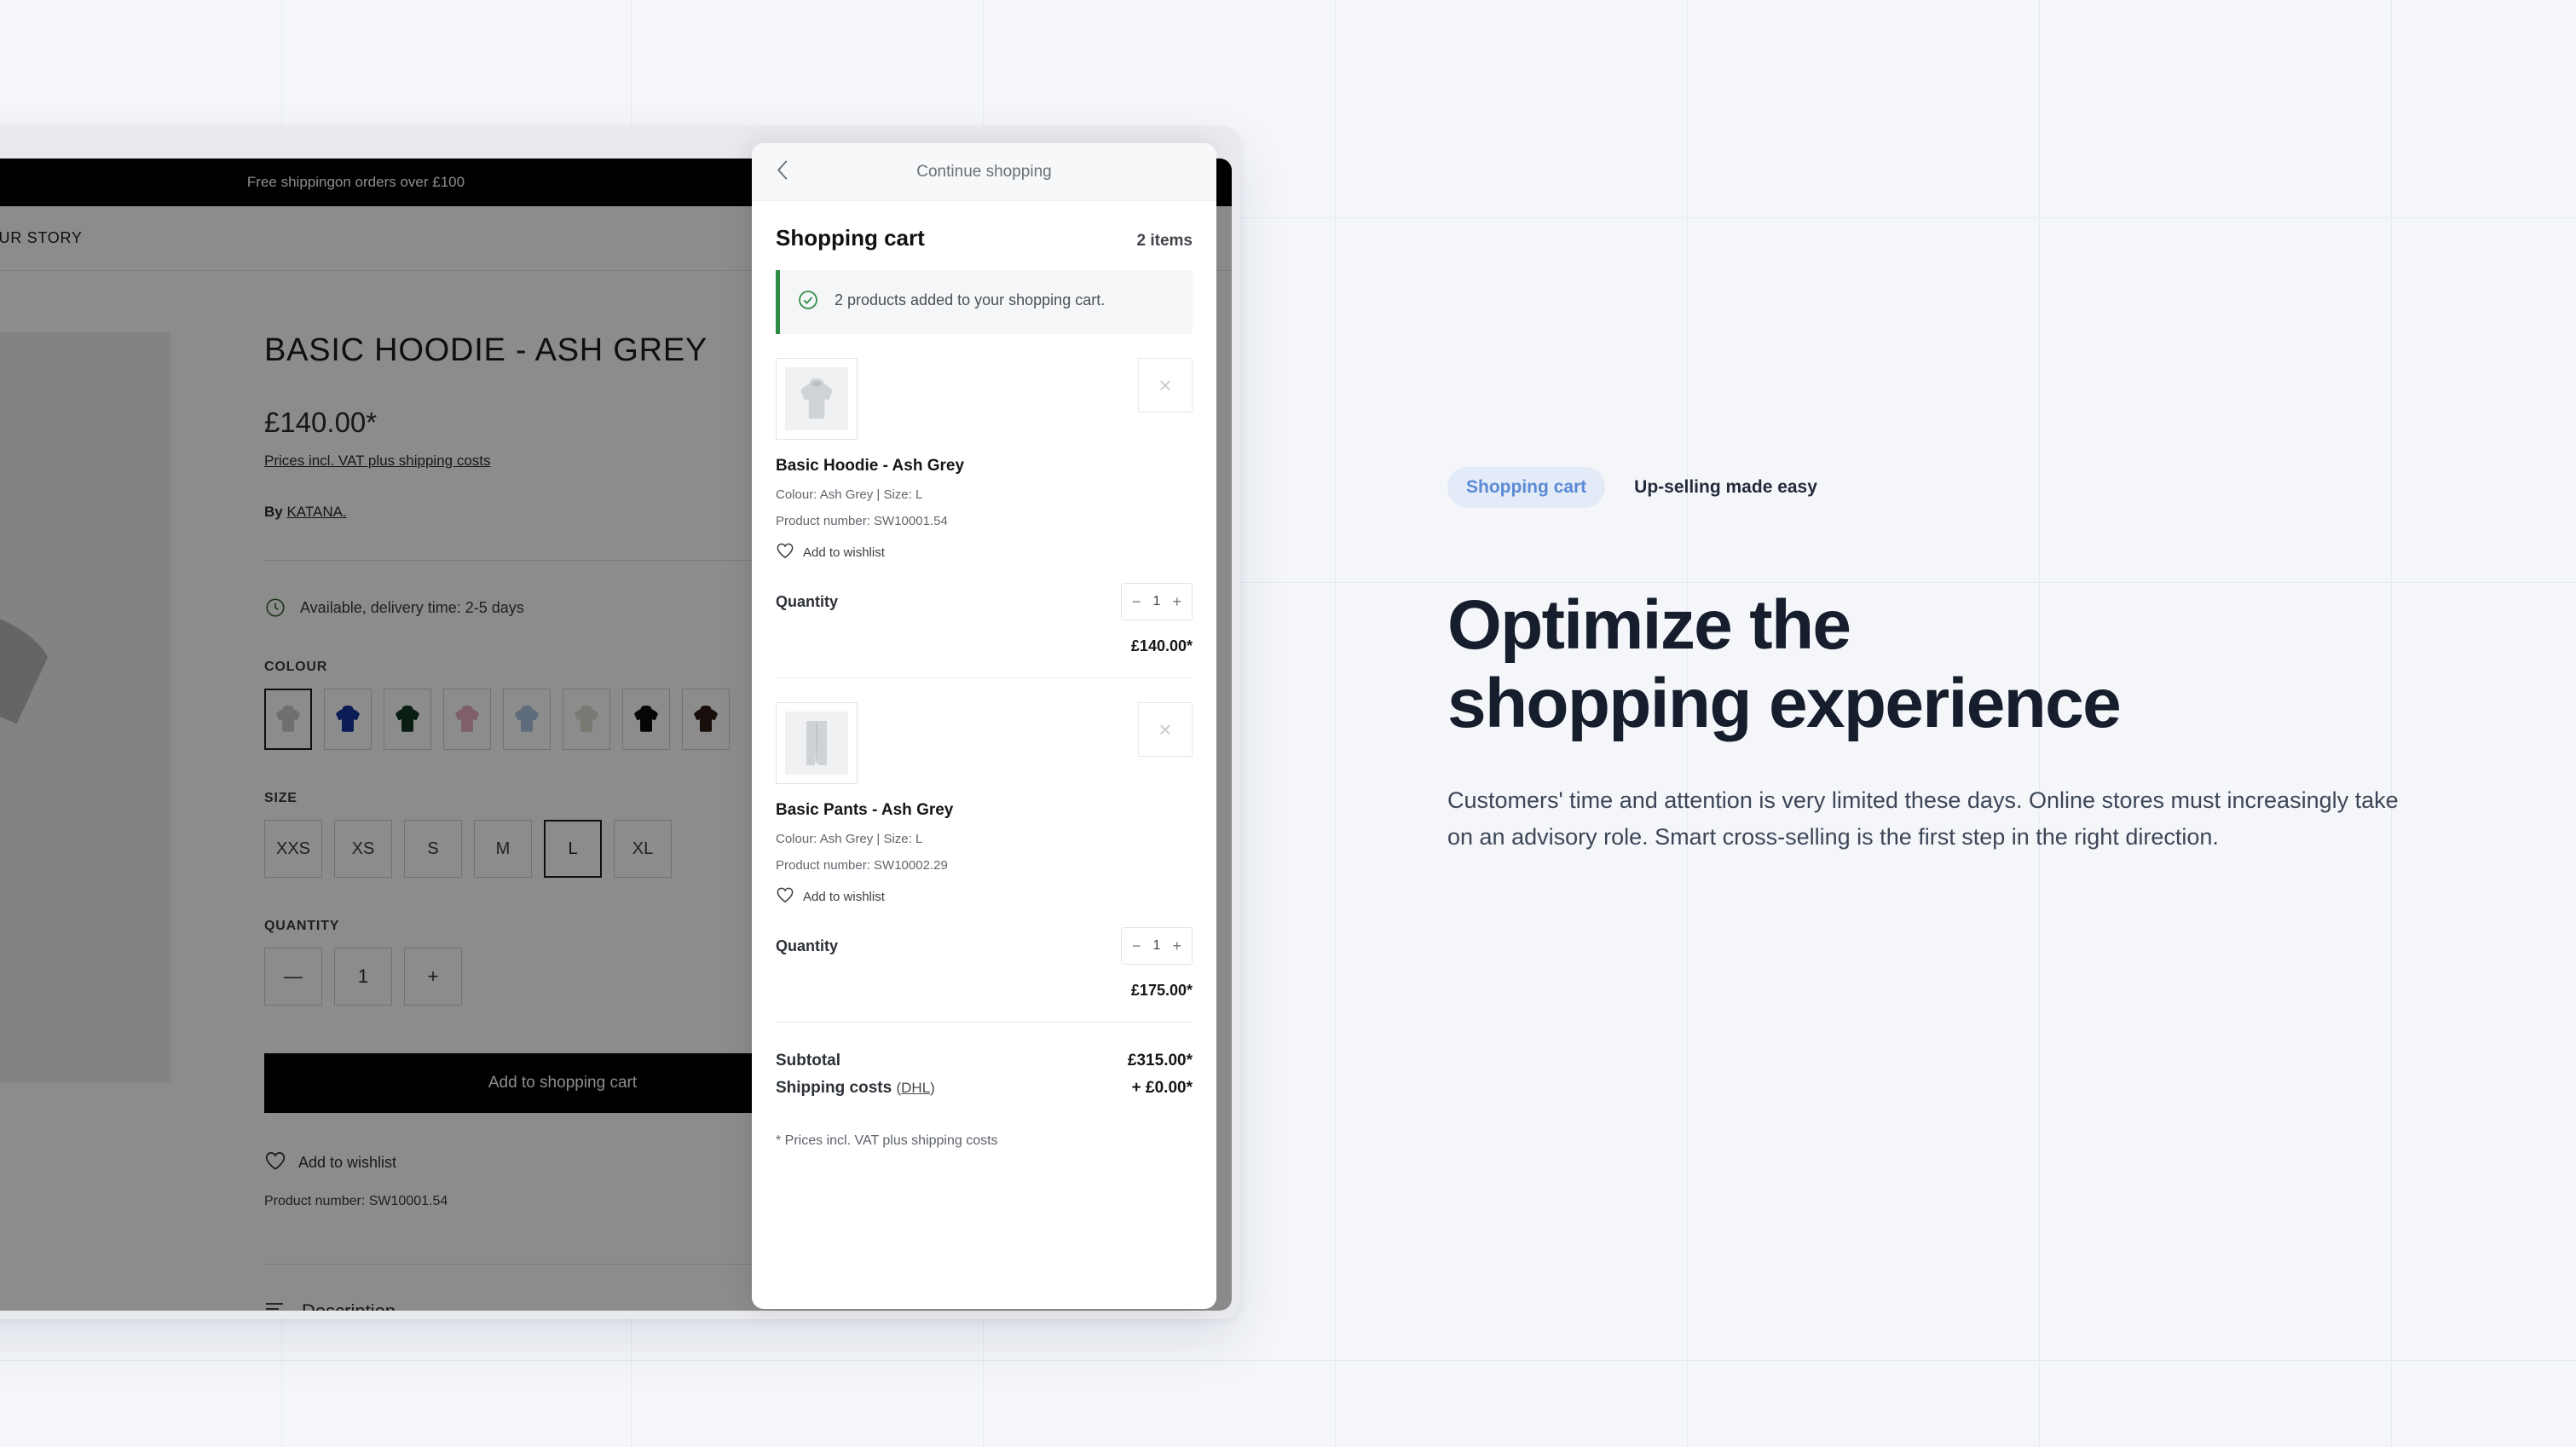 The width and height of the screenshot is (2576, 1447). What do you see at coordinates (834, 1088) in the screenshot?
I see `cart-shipping-label-text: Shipping costs` at bounding box center [834, 1088].